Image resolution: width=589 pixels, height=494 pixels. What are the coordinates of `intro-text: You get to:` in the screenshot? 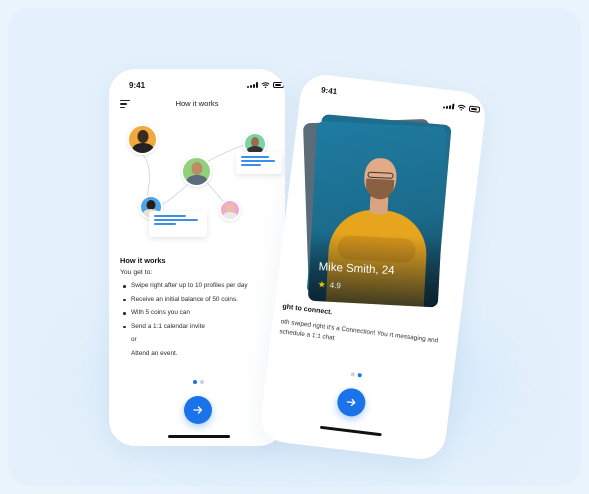 It's located at (136, 272).